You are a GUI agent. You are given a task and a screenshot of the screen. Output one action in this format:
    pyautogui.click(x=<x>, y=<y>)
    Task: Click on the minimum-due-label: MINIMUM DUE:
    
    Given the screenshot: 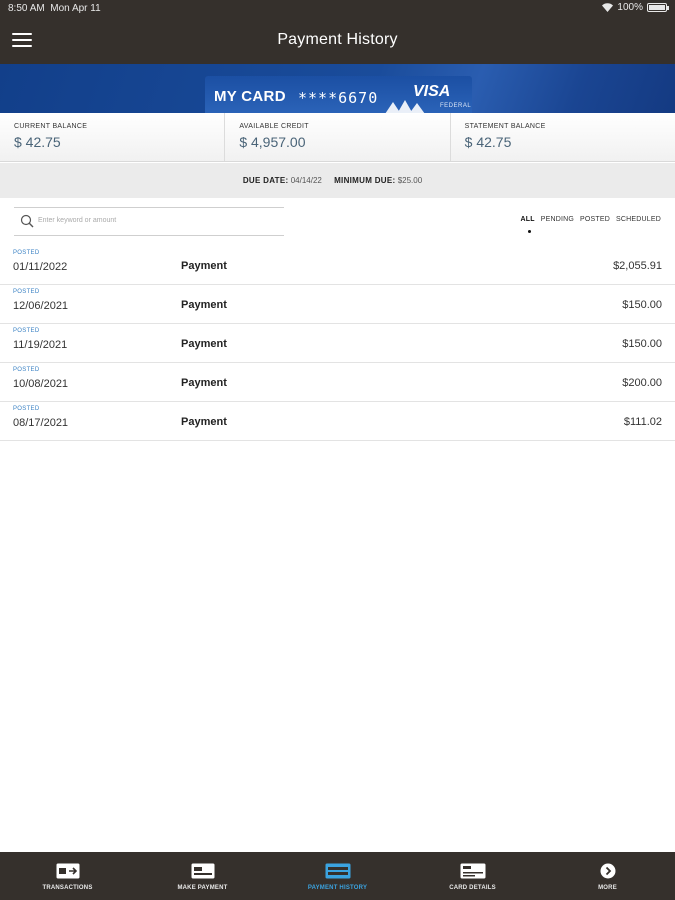 What is the action you would take?
    pyautogui.click(x=365, y=180)
    